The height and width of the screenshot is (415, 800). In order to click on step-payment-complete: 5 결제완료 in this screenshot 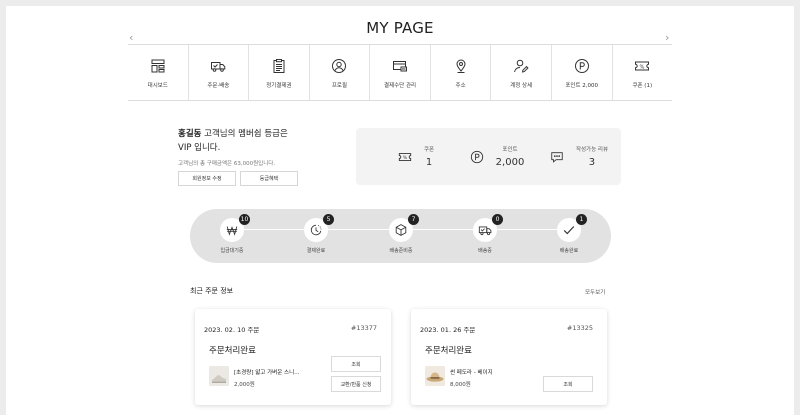, I will do `click(316, 234)`.